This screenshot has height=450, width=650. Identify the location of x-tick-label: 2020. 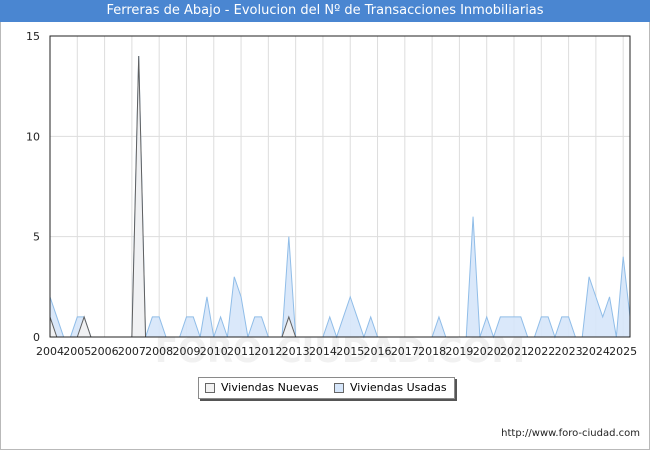
(487, 351).